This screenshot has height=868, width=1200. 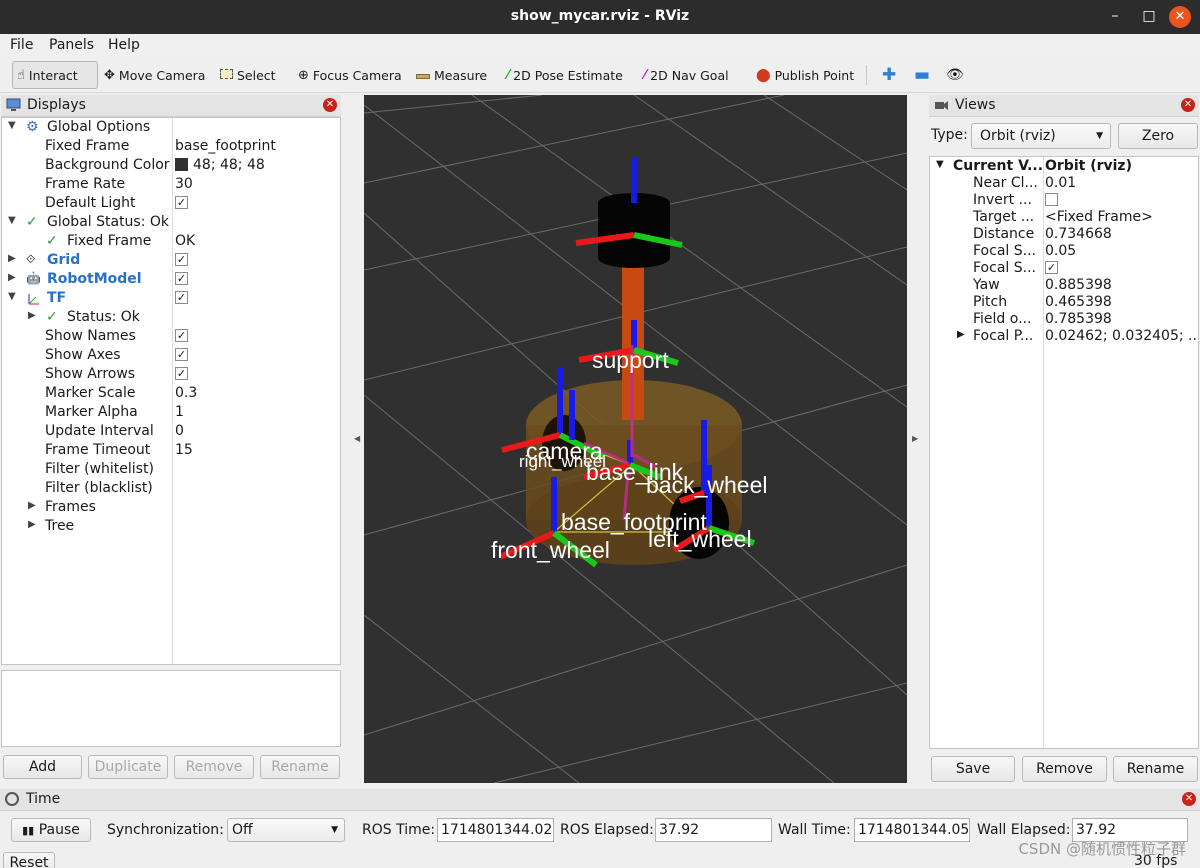 I want to click on tree-row-frames: ▶ Frames, so click(x=171, y=508).